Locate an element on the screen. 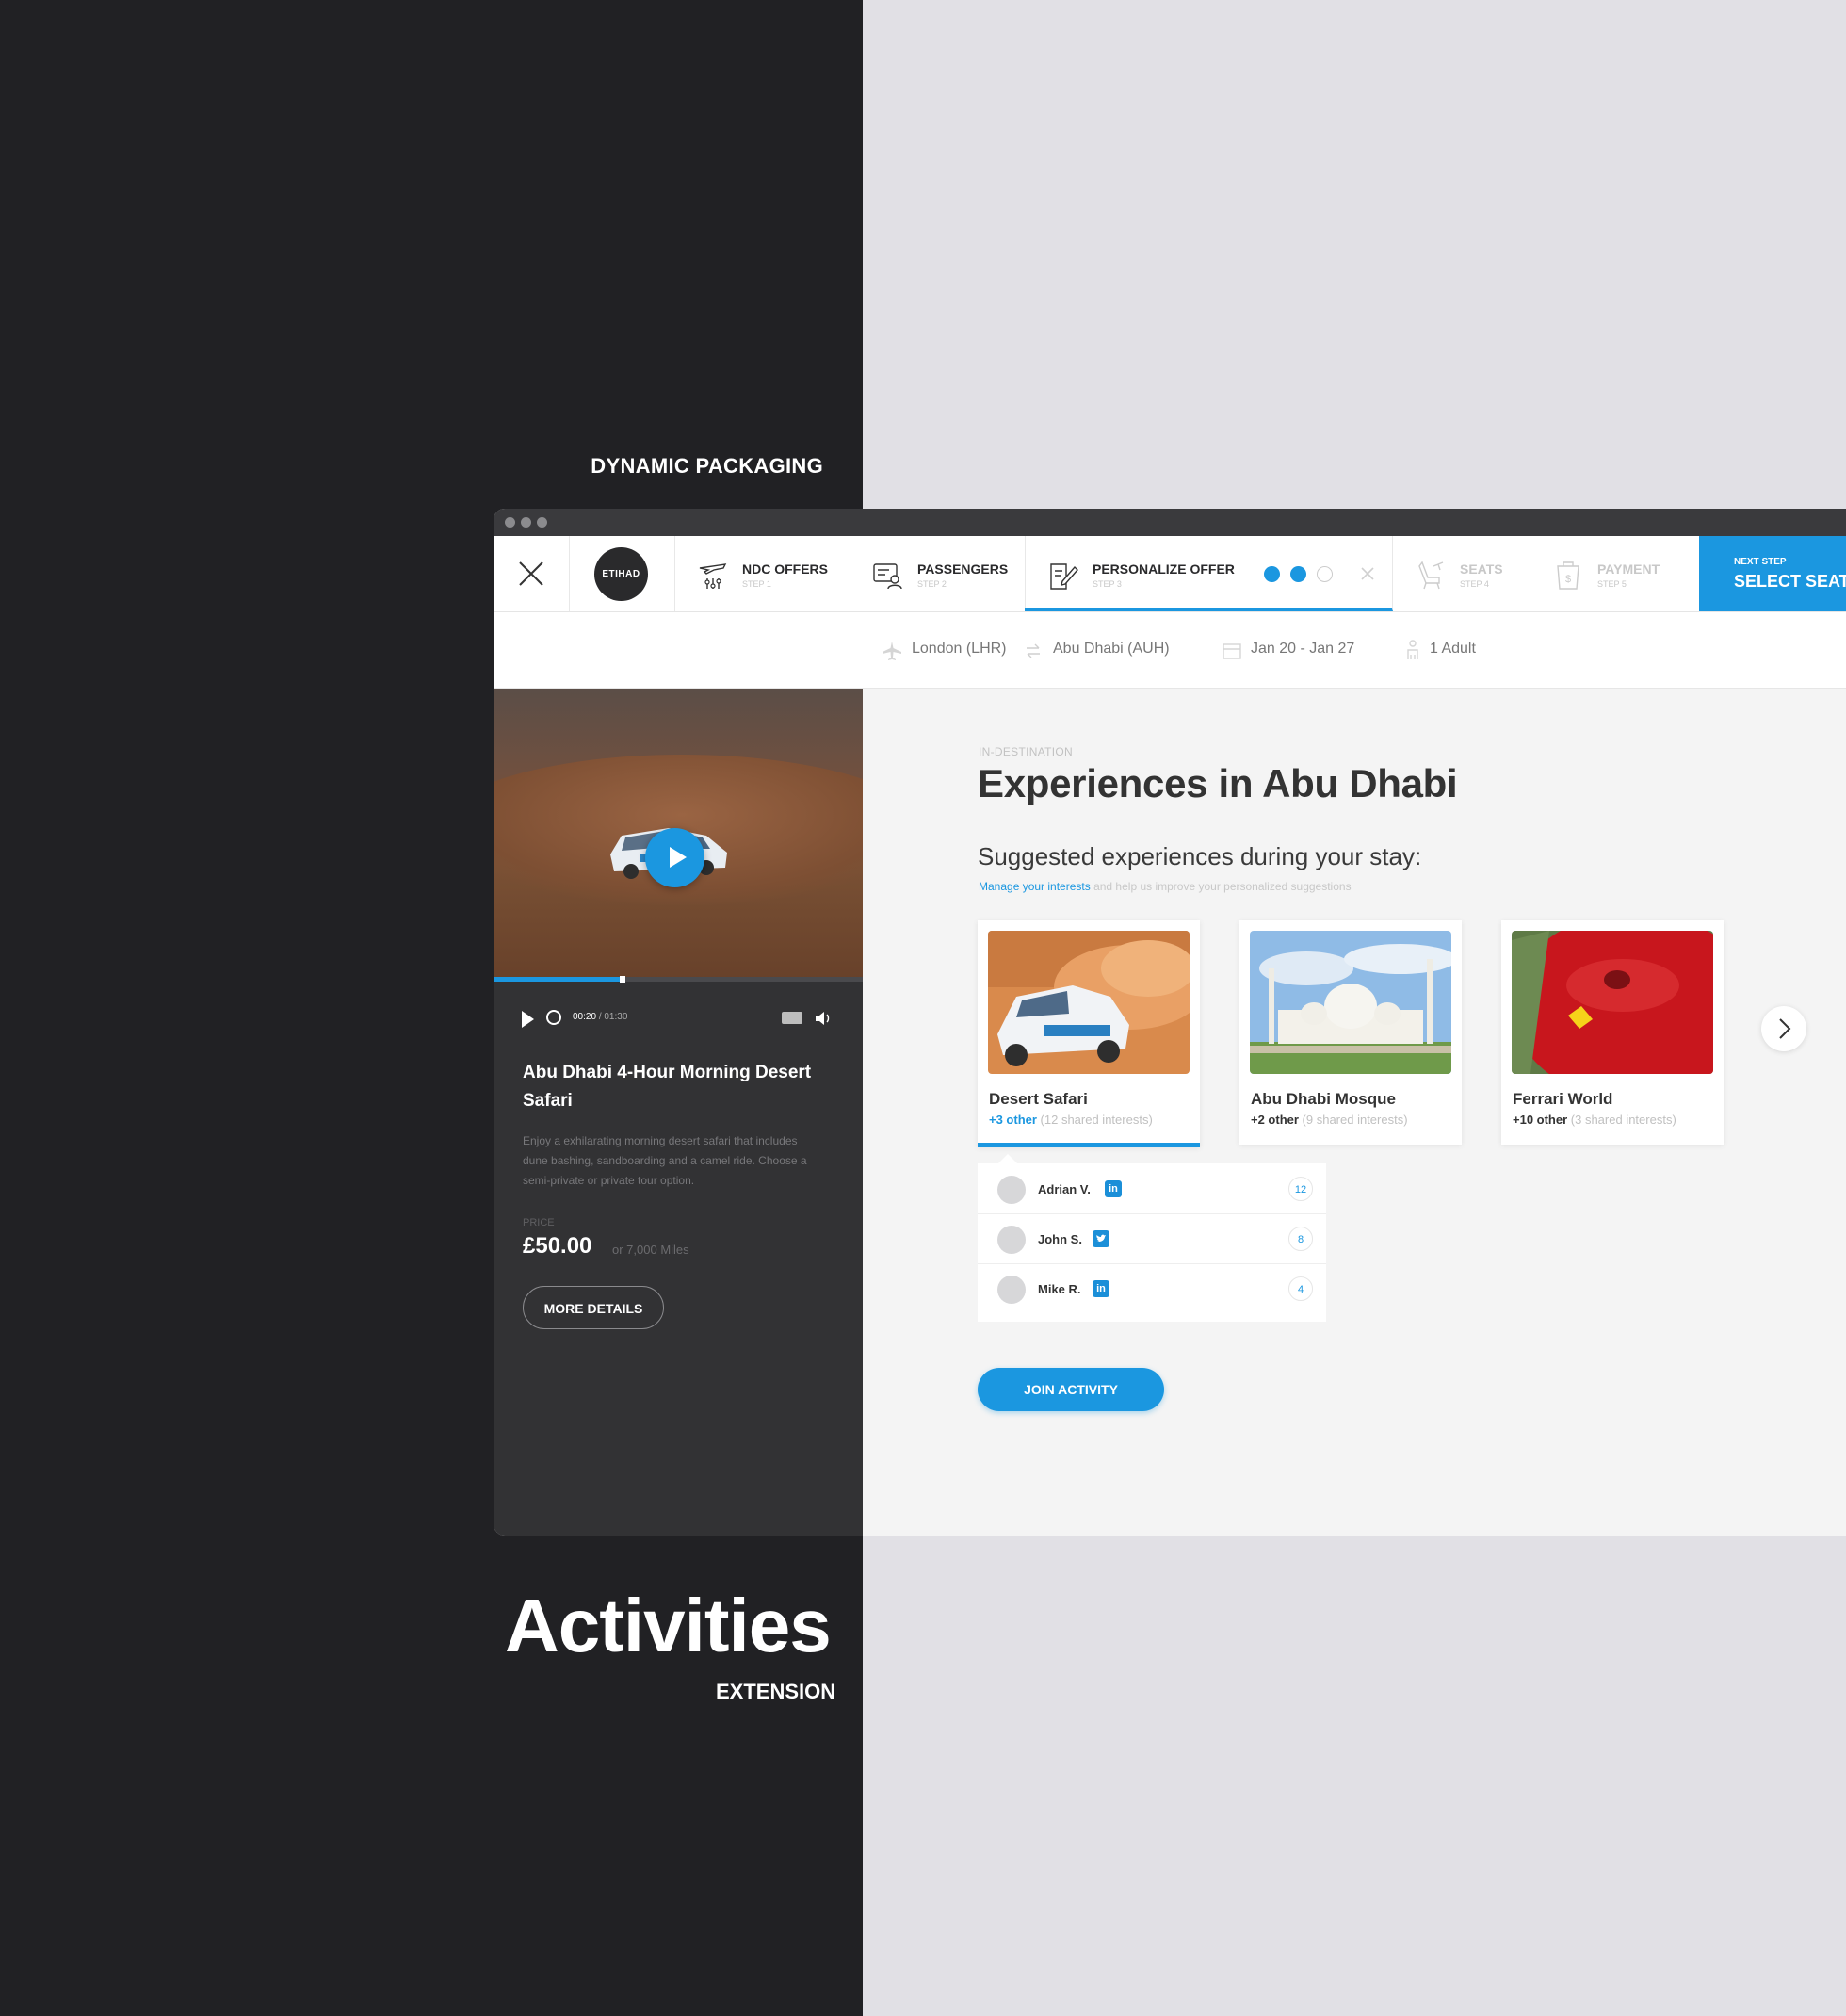  plane-filter-icon is located at coordinates (713, 576).